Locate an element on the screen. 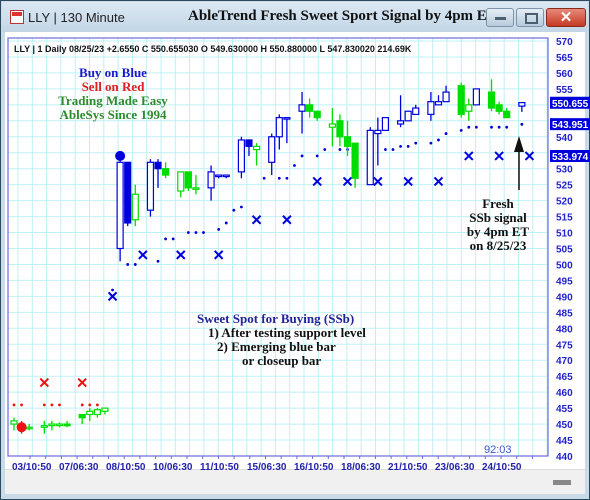 Image resolution: width=590 pixels, height=500 pixels. fresh-signal-note: FreshSSb signalby 4pm ETon 8/25/23 is located at coordinates (498, 224).